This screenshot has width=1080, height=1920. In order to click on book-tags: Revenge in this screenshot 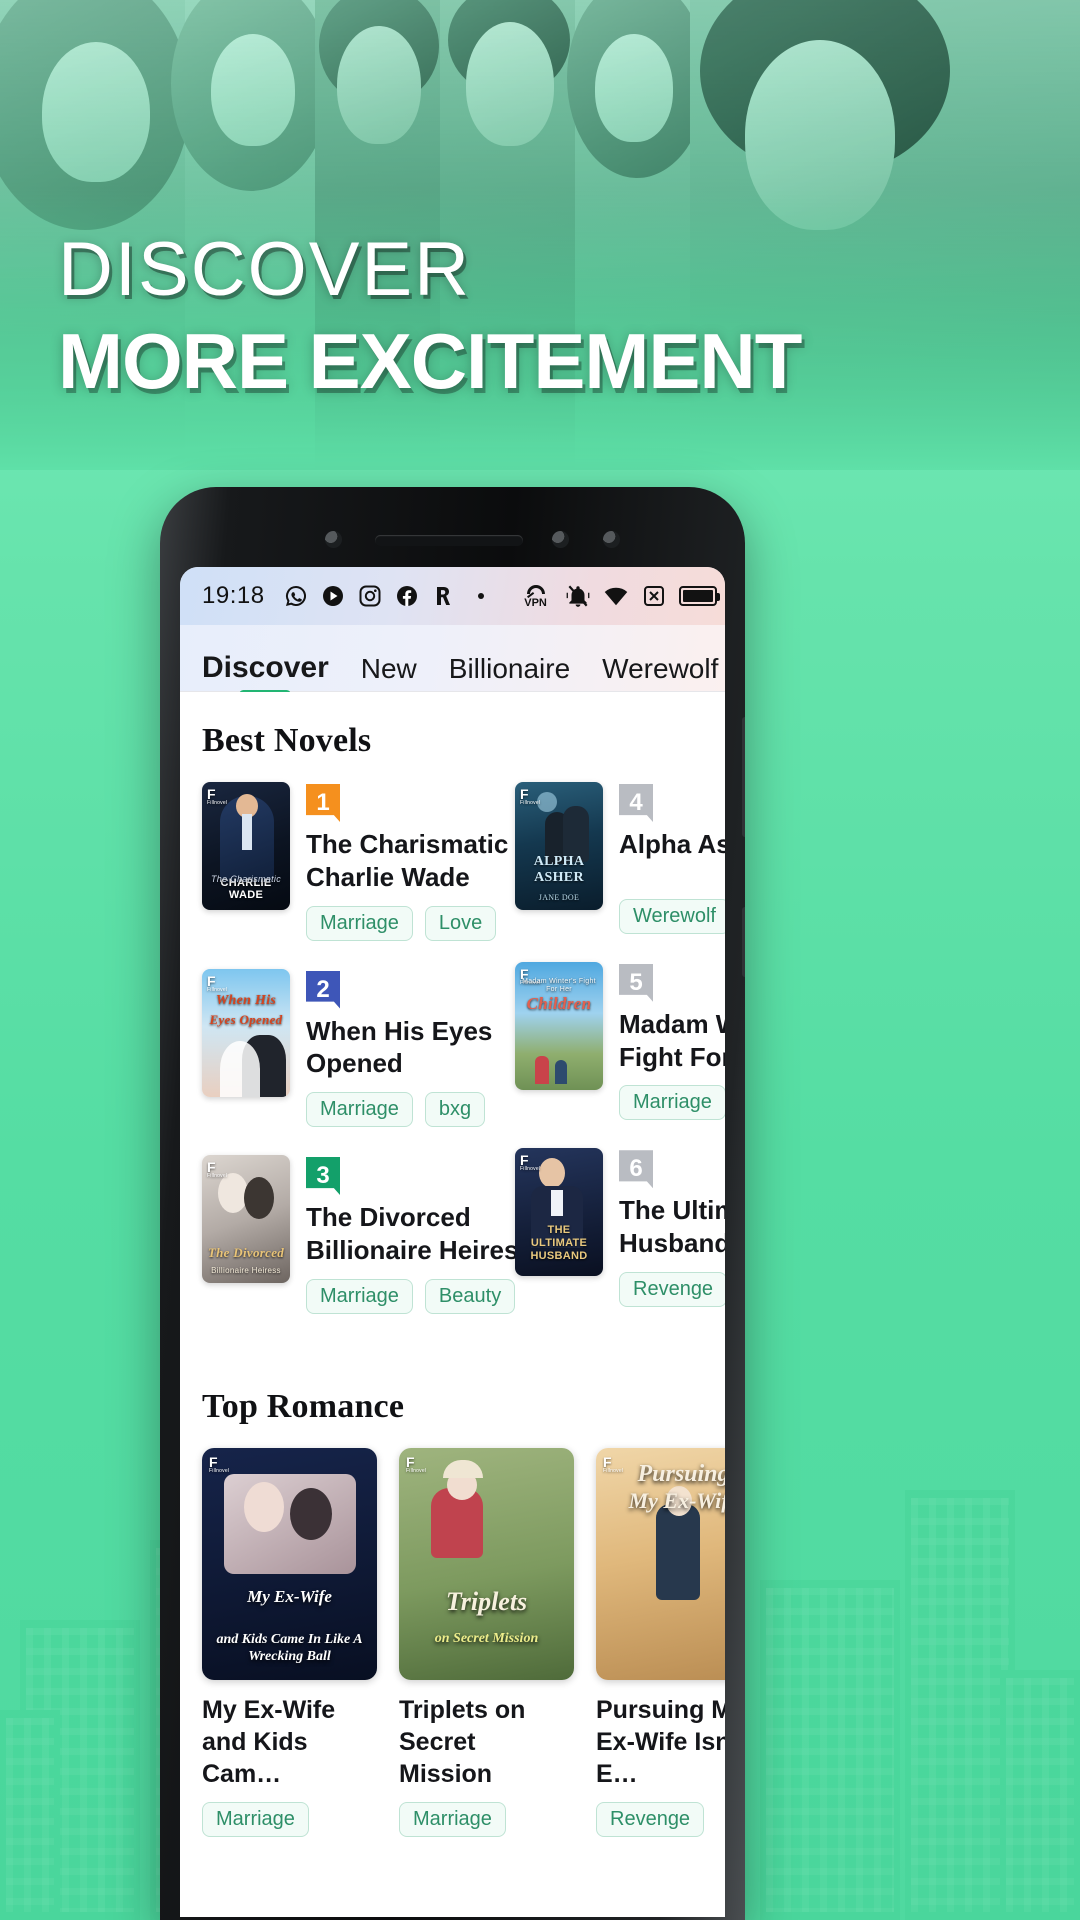, I will do `click(660, 1819)`.